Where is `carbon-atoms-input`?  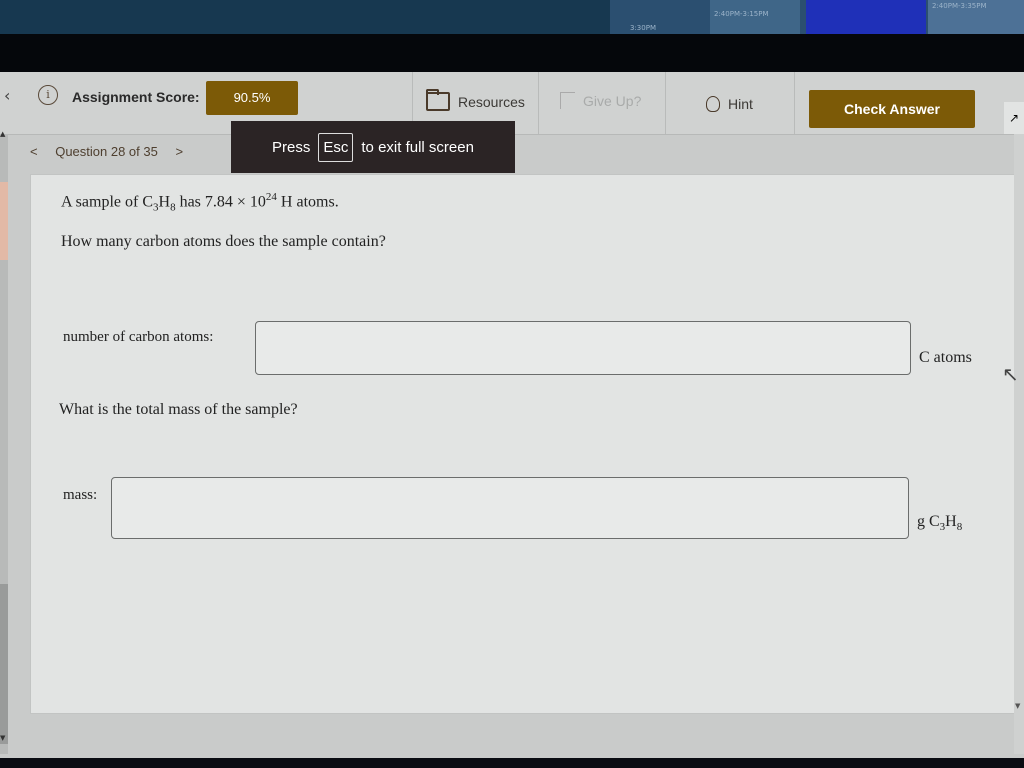
carbon-atoms-input is located at coordinates (583, 348).